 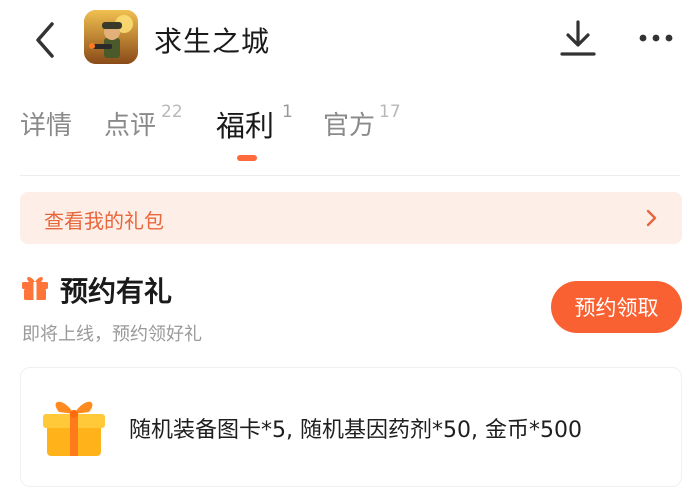 I want to click on download-icon, so click(x=578, y=38).